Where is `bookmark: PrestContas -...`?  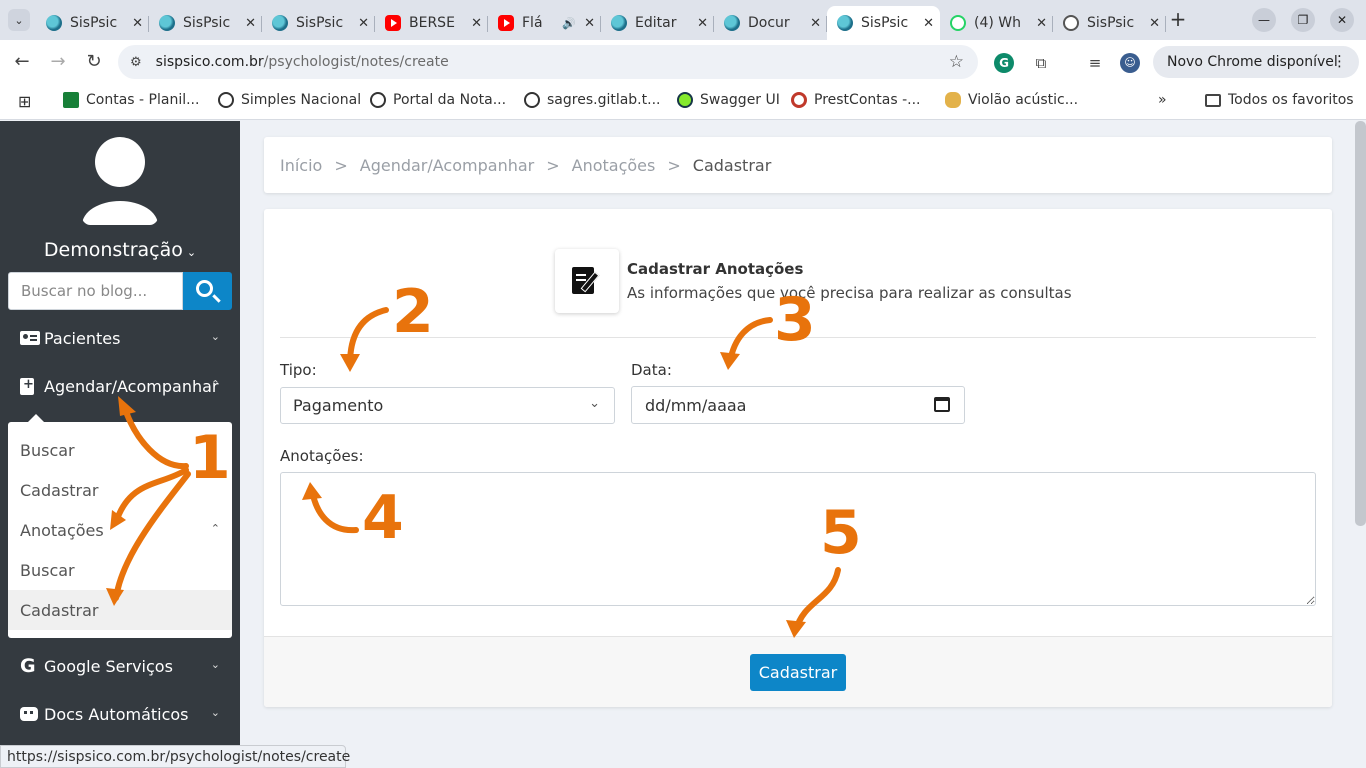
bookmark: PrestContas -... is located at coordinates (855, 100).